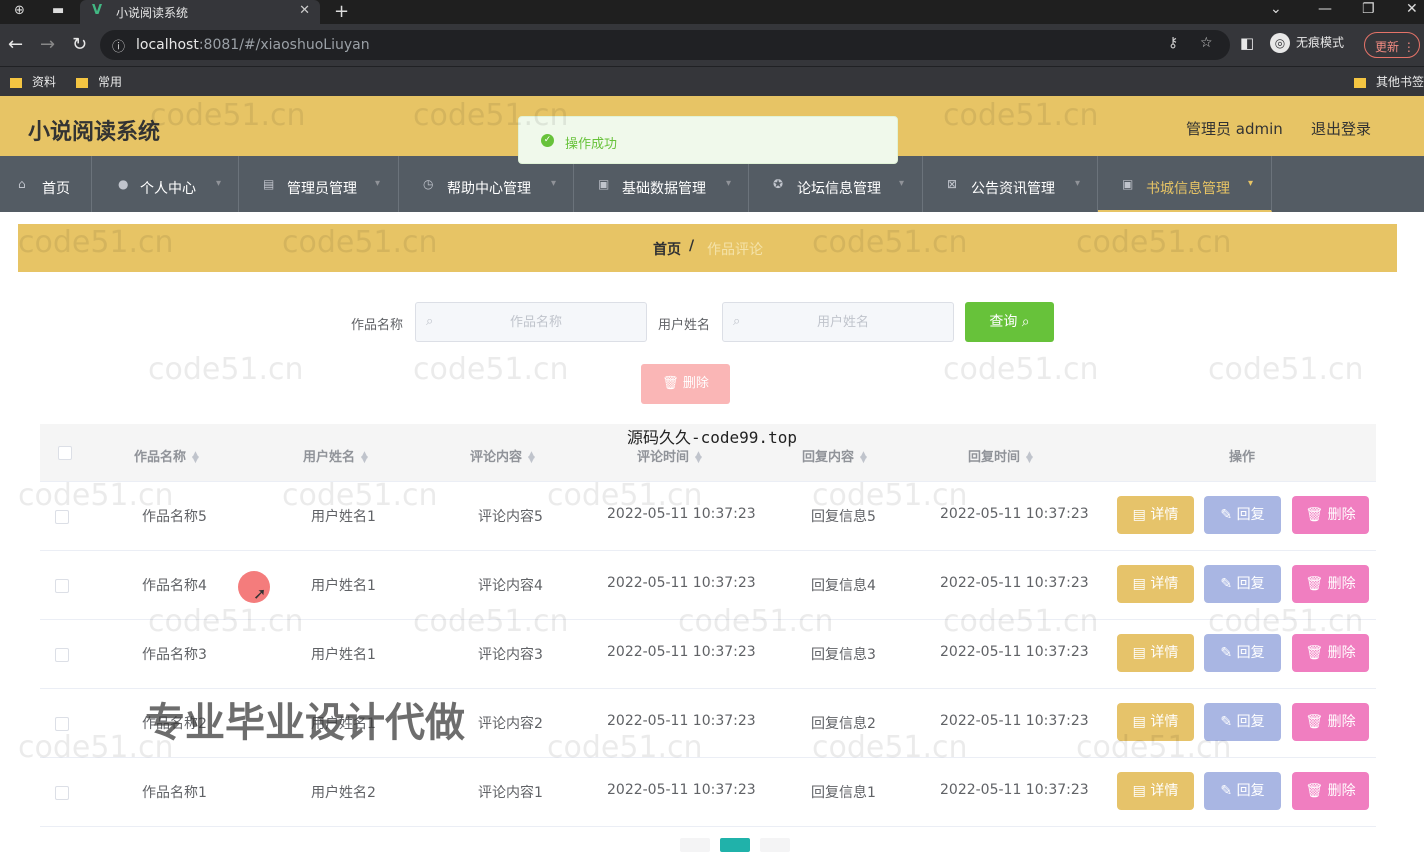 This screenshot has height=852, width=1424. Describe the element at coordinates (1307, 43) in the screenshot. I see `incognito-indicator: ◎ 无痕模式` at that location.